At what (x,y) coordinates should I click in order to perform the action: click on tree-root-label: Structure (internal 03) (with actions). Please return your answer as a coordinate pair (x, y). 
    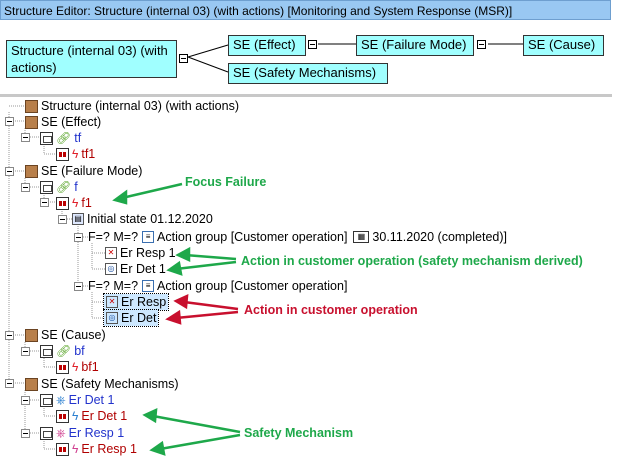
    Looking at the image, I should click on (140, 106).